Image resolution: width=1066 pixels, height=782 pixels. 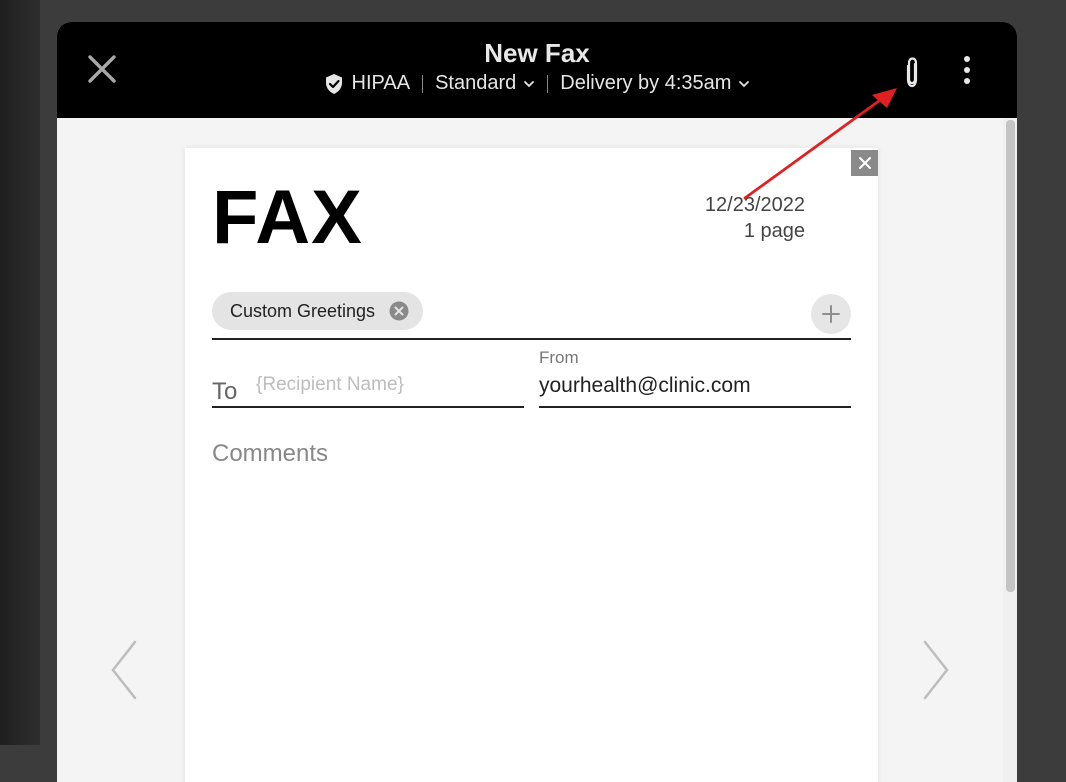 What do you see at coordinates (476, 83) in the screenshot?
I see `quality-label: Standard` at bounding box center [476, 83].